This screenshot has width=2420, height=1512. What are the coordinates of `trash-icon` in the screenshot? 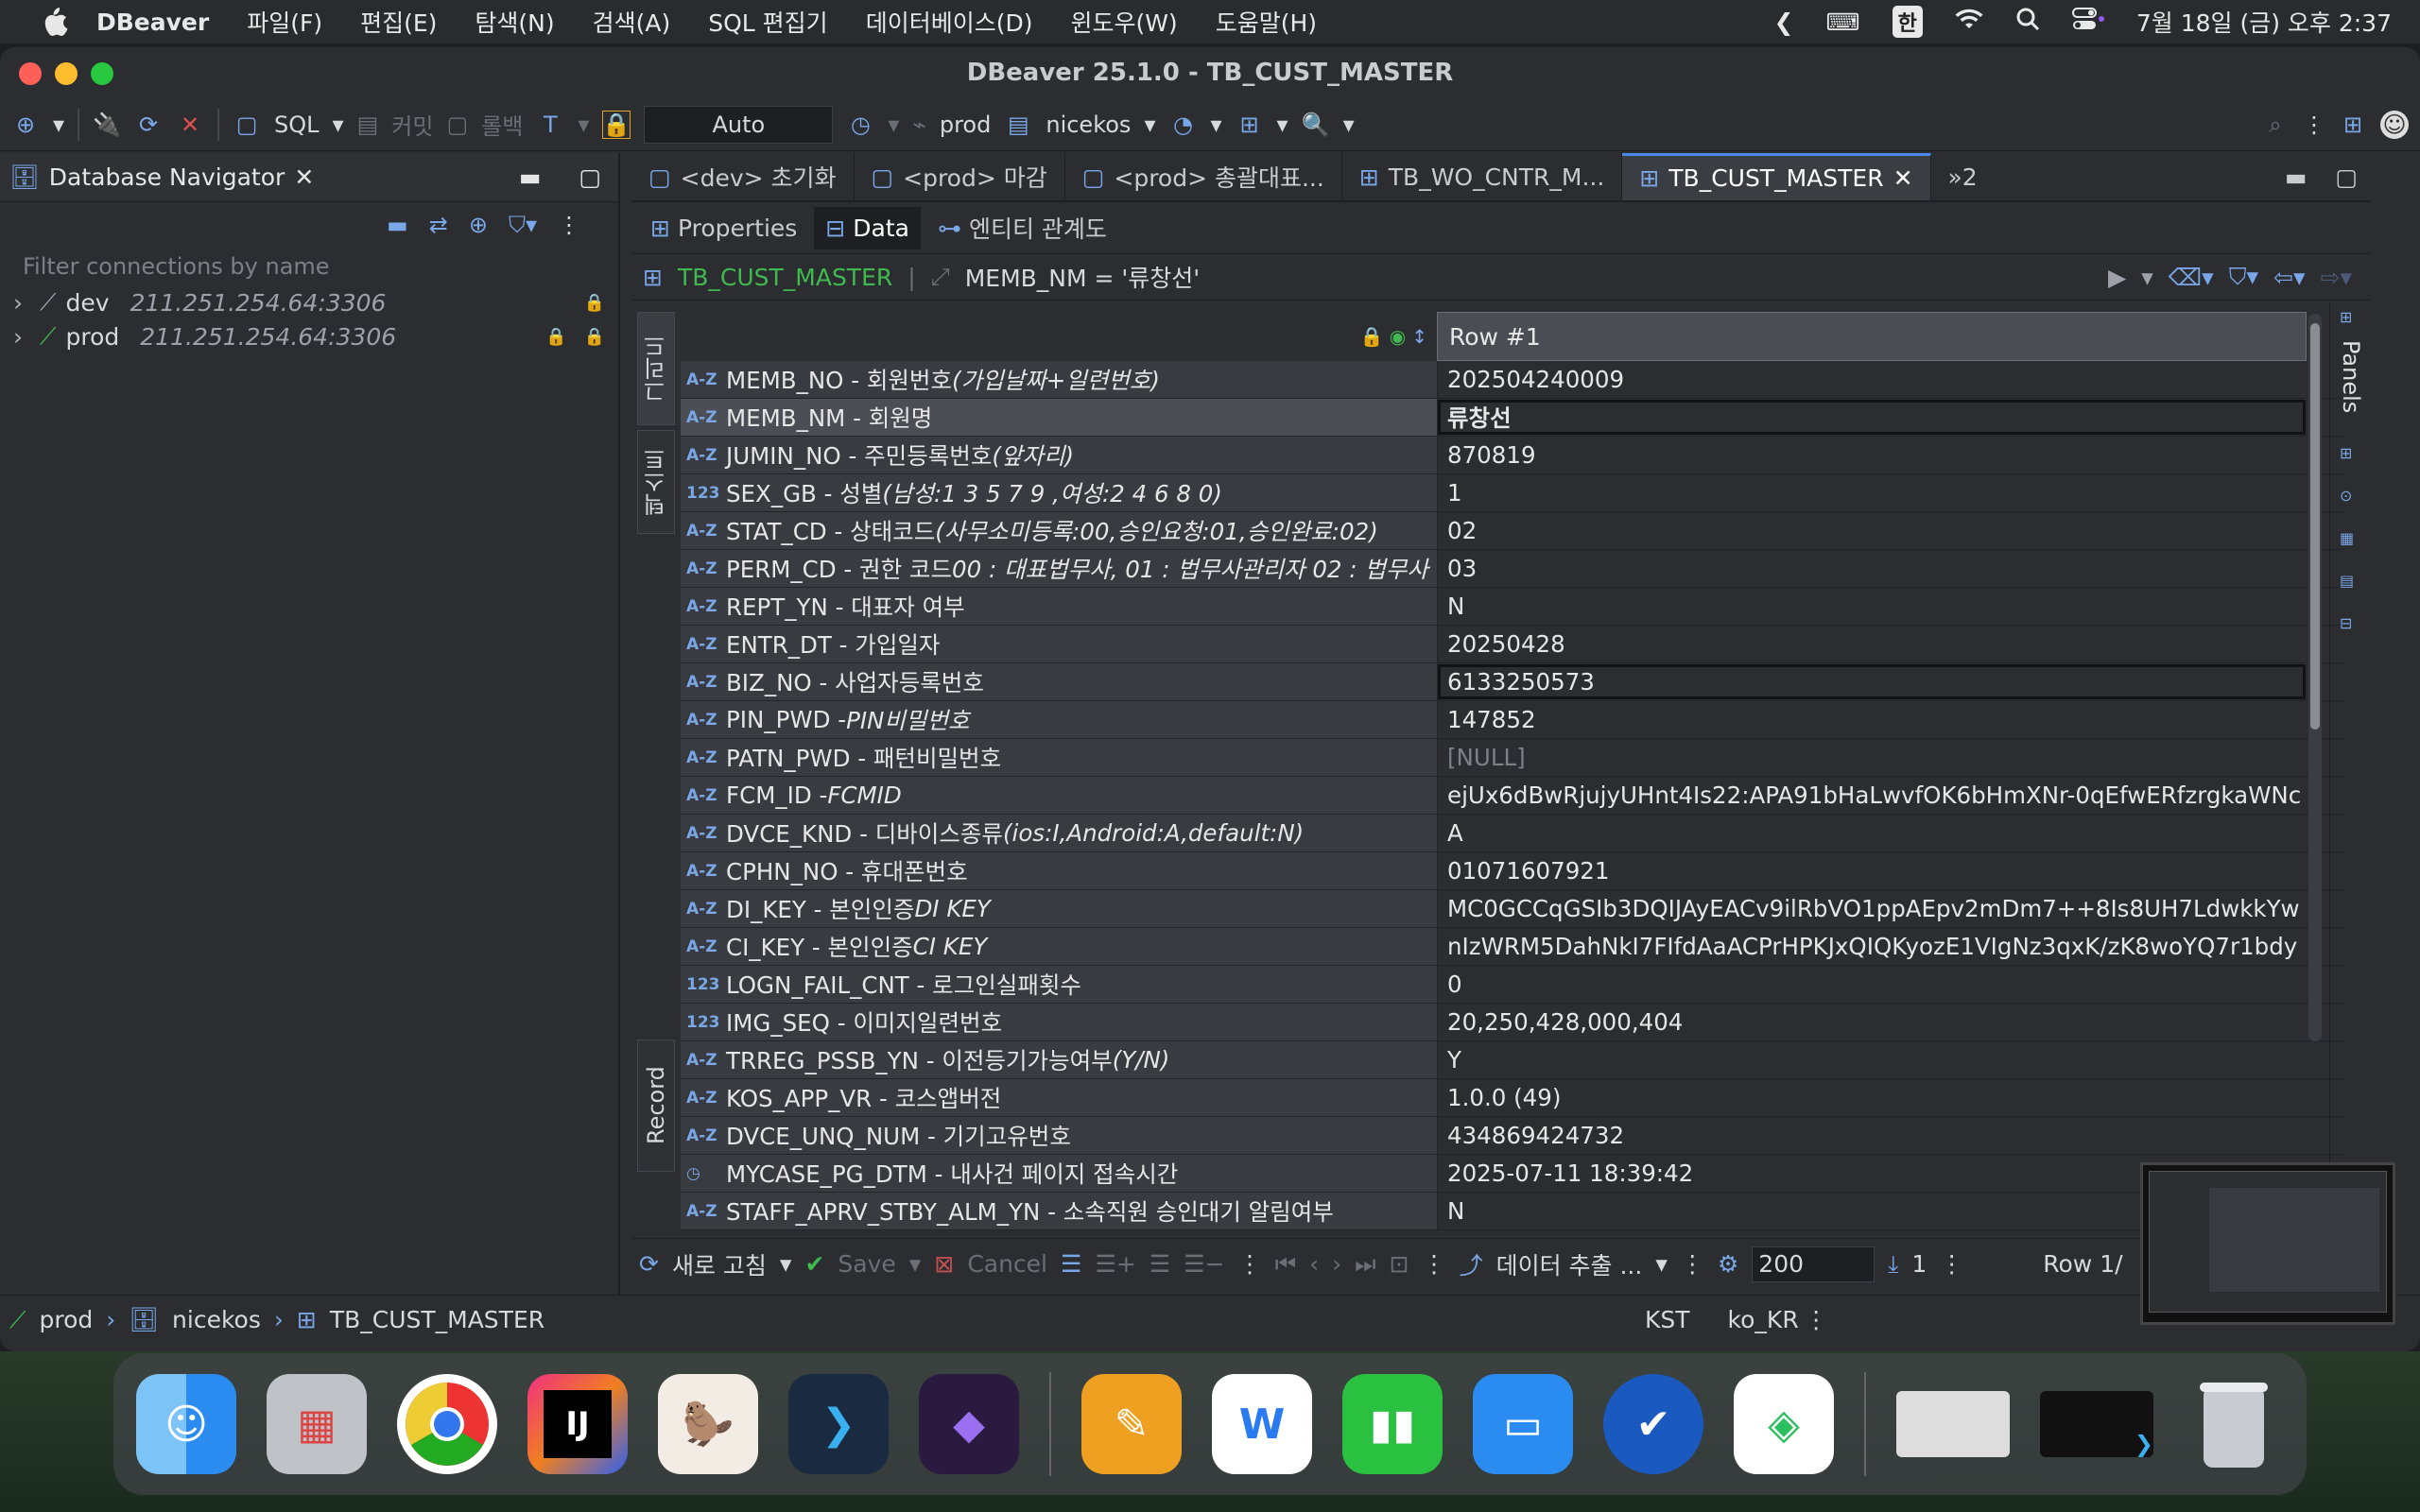 It's located at (2234, 1424).